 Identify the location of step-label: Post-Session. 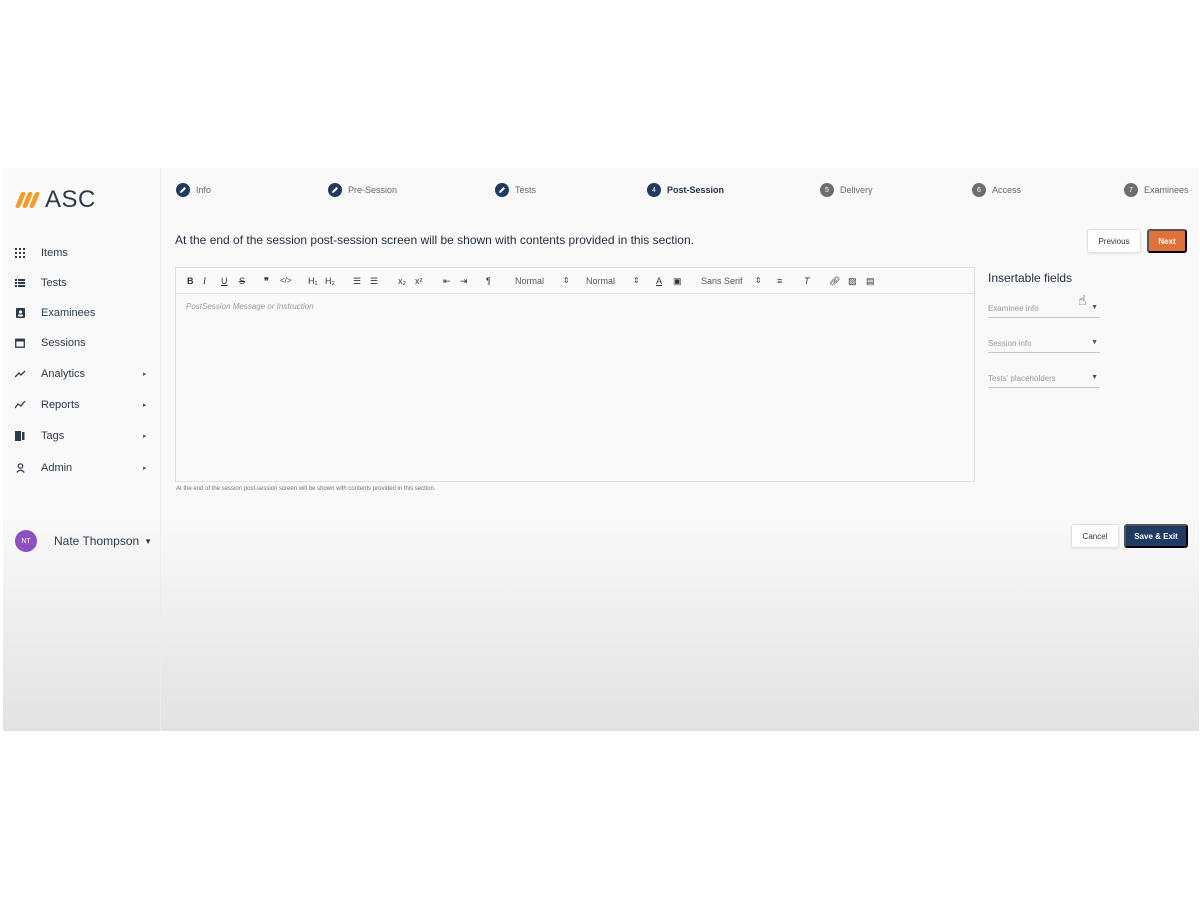
(696, 190).